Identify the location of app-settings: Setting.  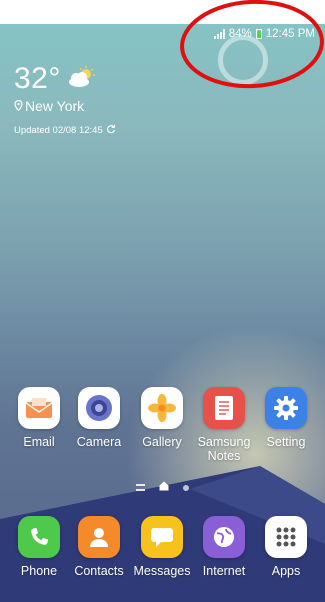
(286, 418).